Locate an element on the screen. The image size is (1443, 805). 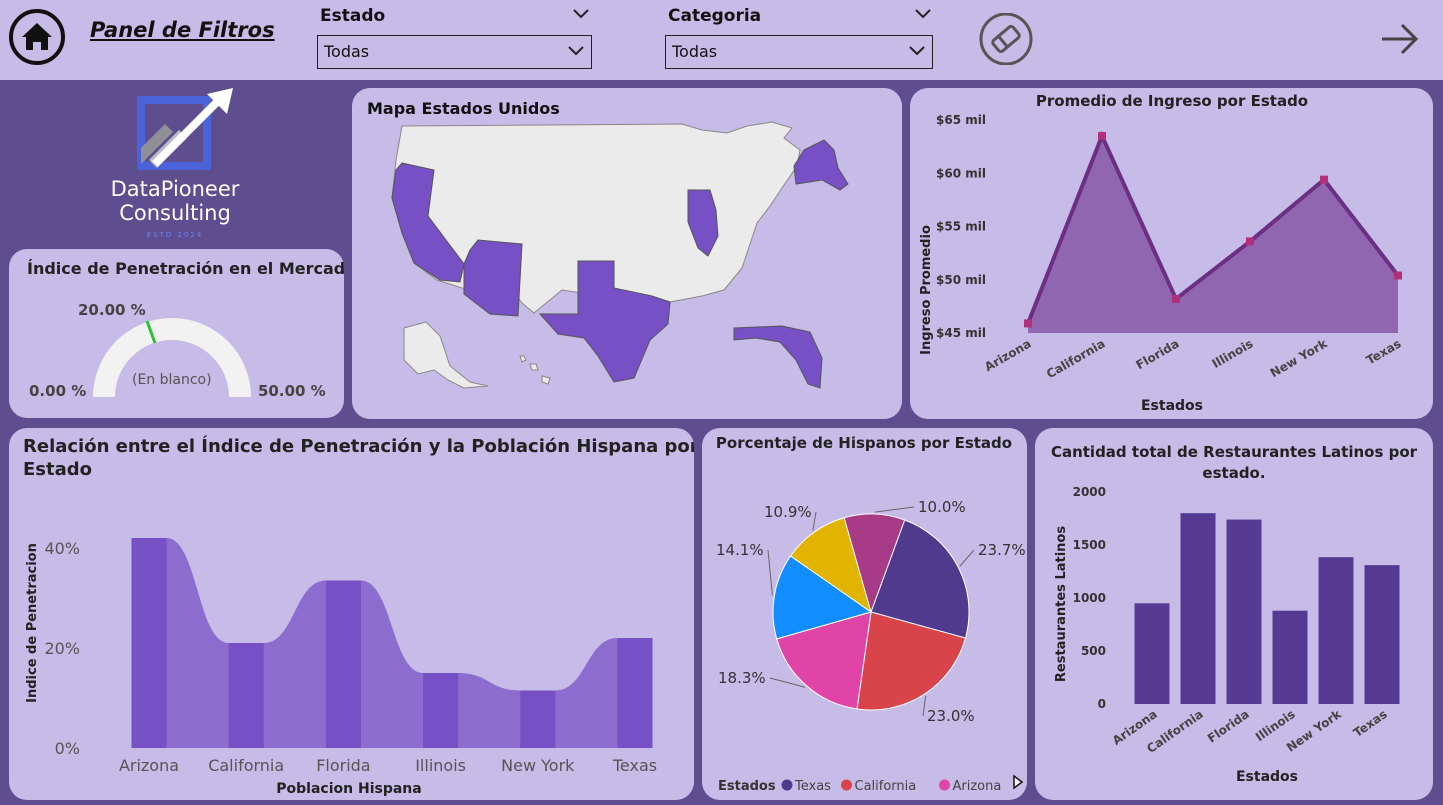
state-alaska is located at coordinates (446, 355).